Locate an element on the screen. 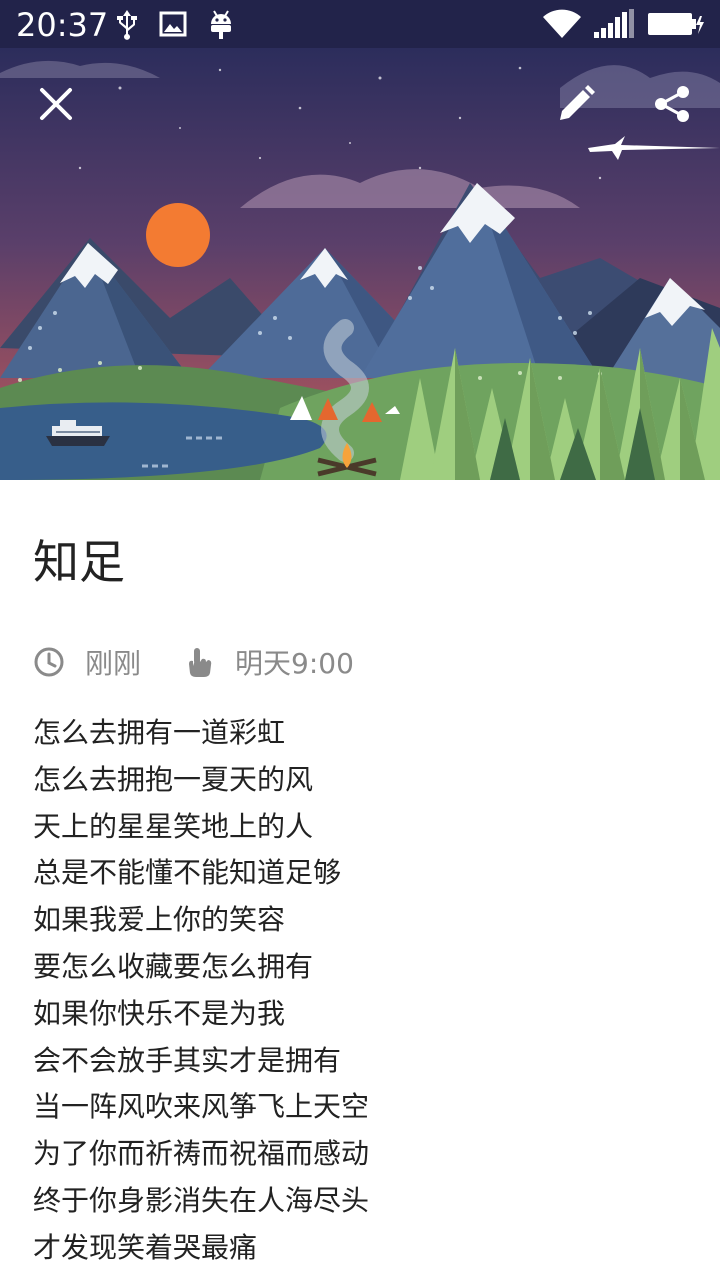  system-icons is located at coordinates (624, 24).